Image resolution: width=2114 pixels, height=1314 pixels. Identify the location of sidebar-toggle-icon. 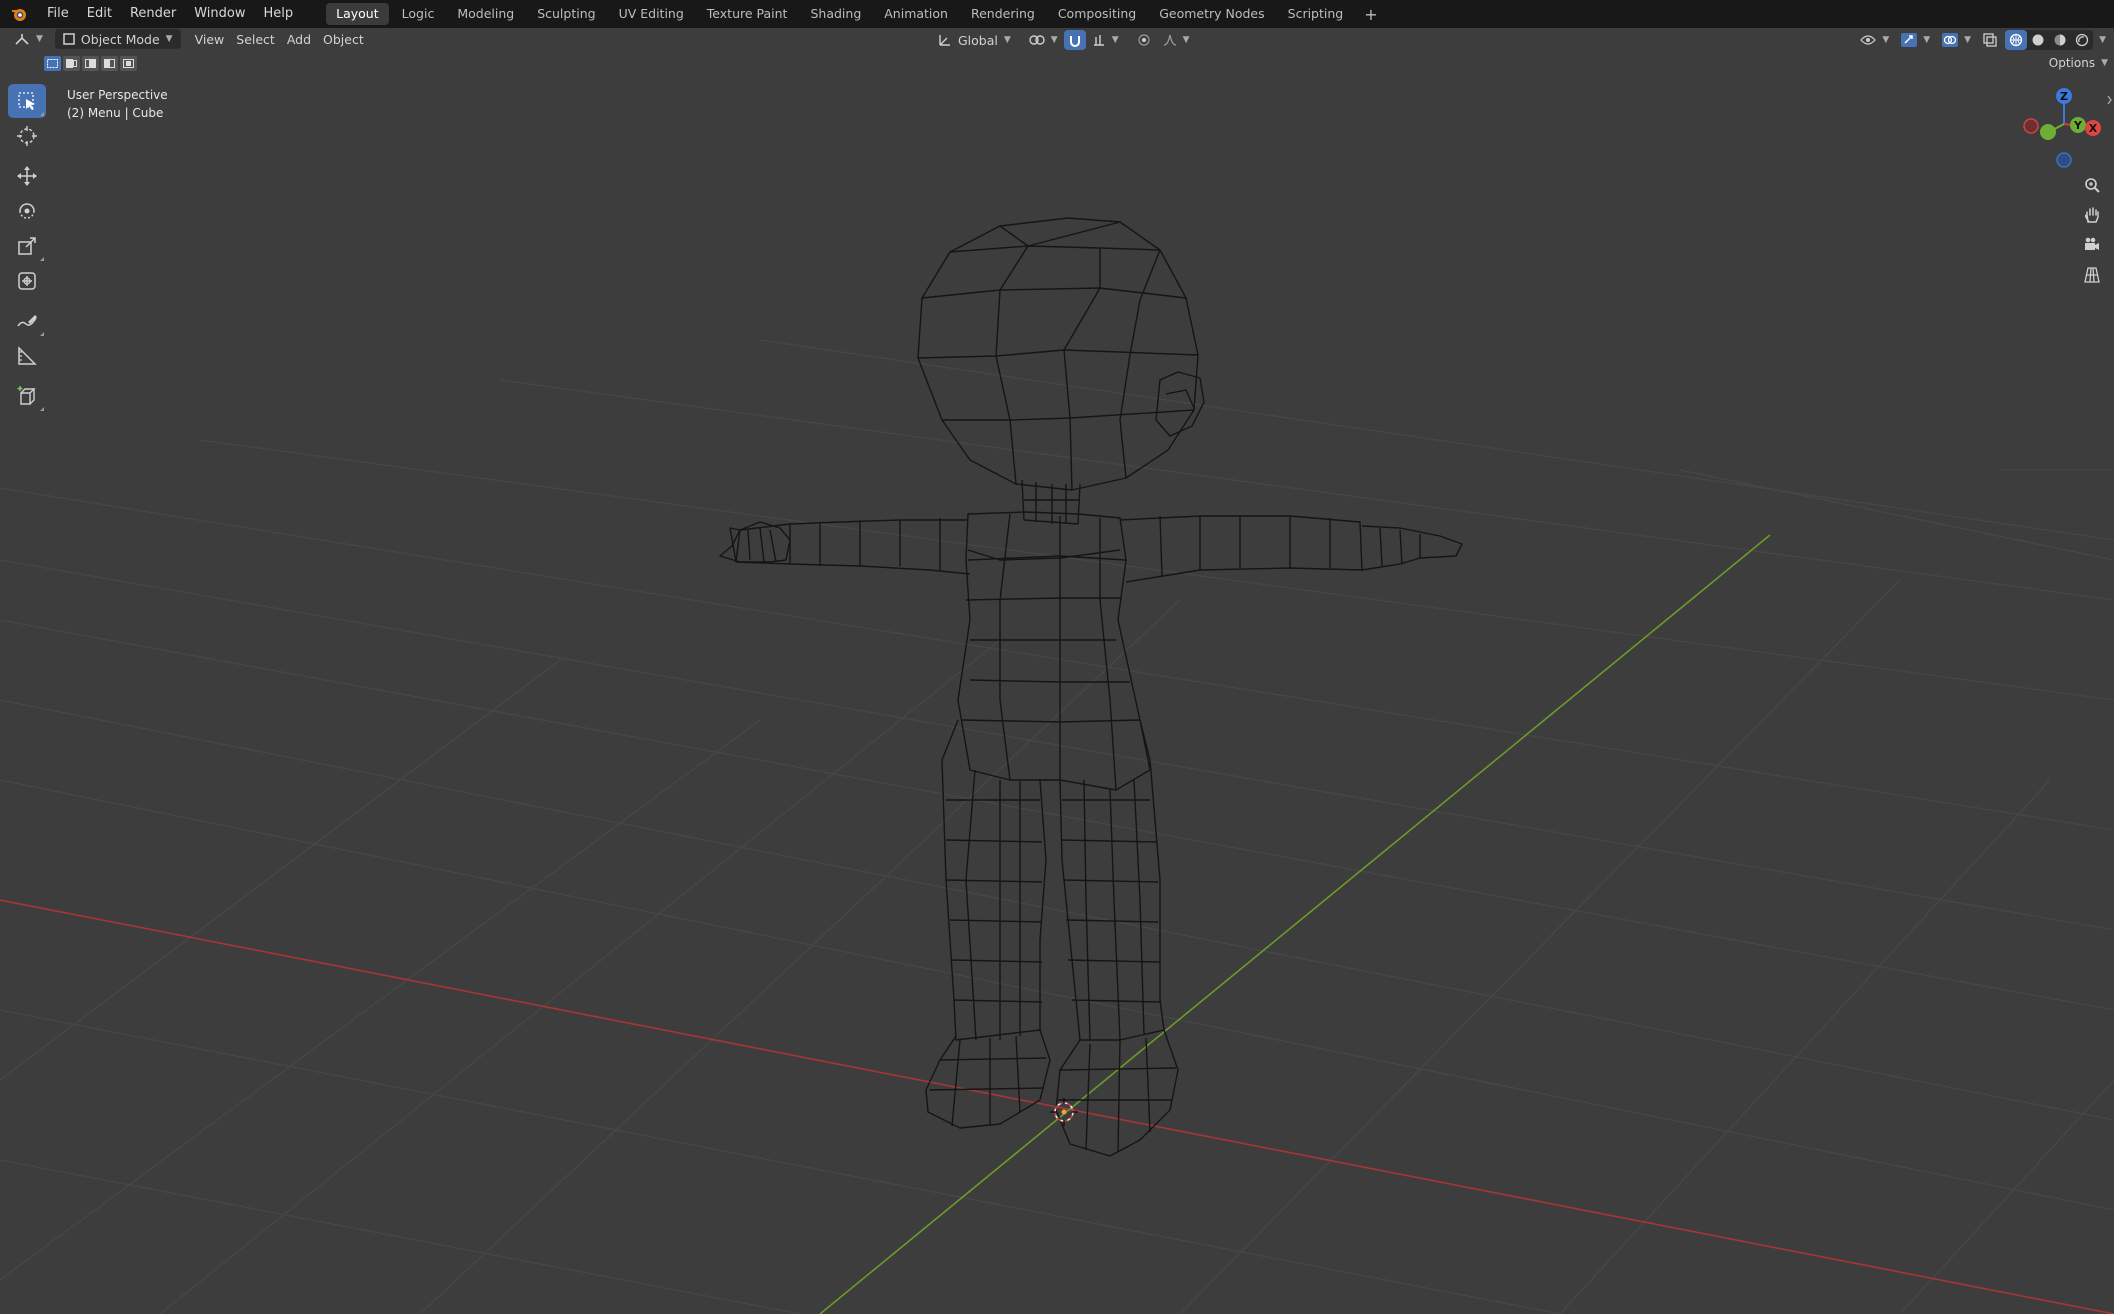
(2109, 100).